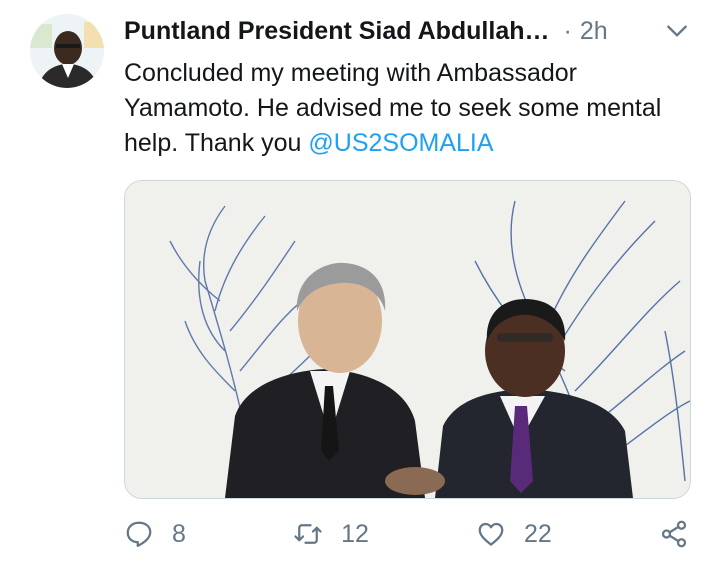  I want to click on tweet-actions: 8 12 22, so click(406, 534).